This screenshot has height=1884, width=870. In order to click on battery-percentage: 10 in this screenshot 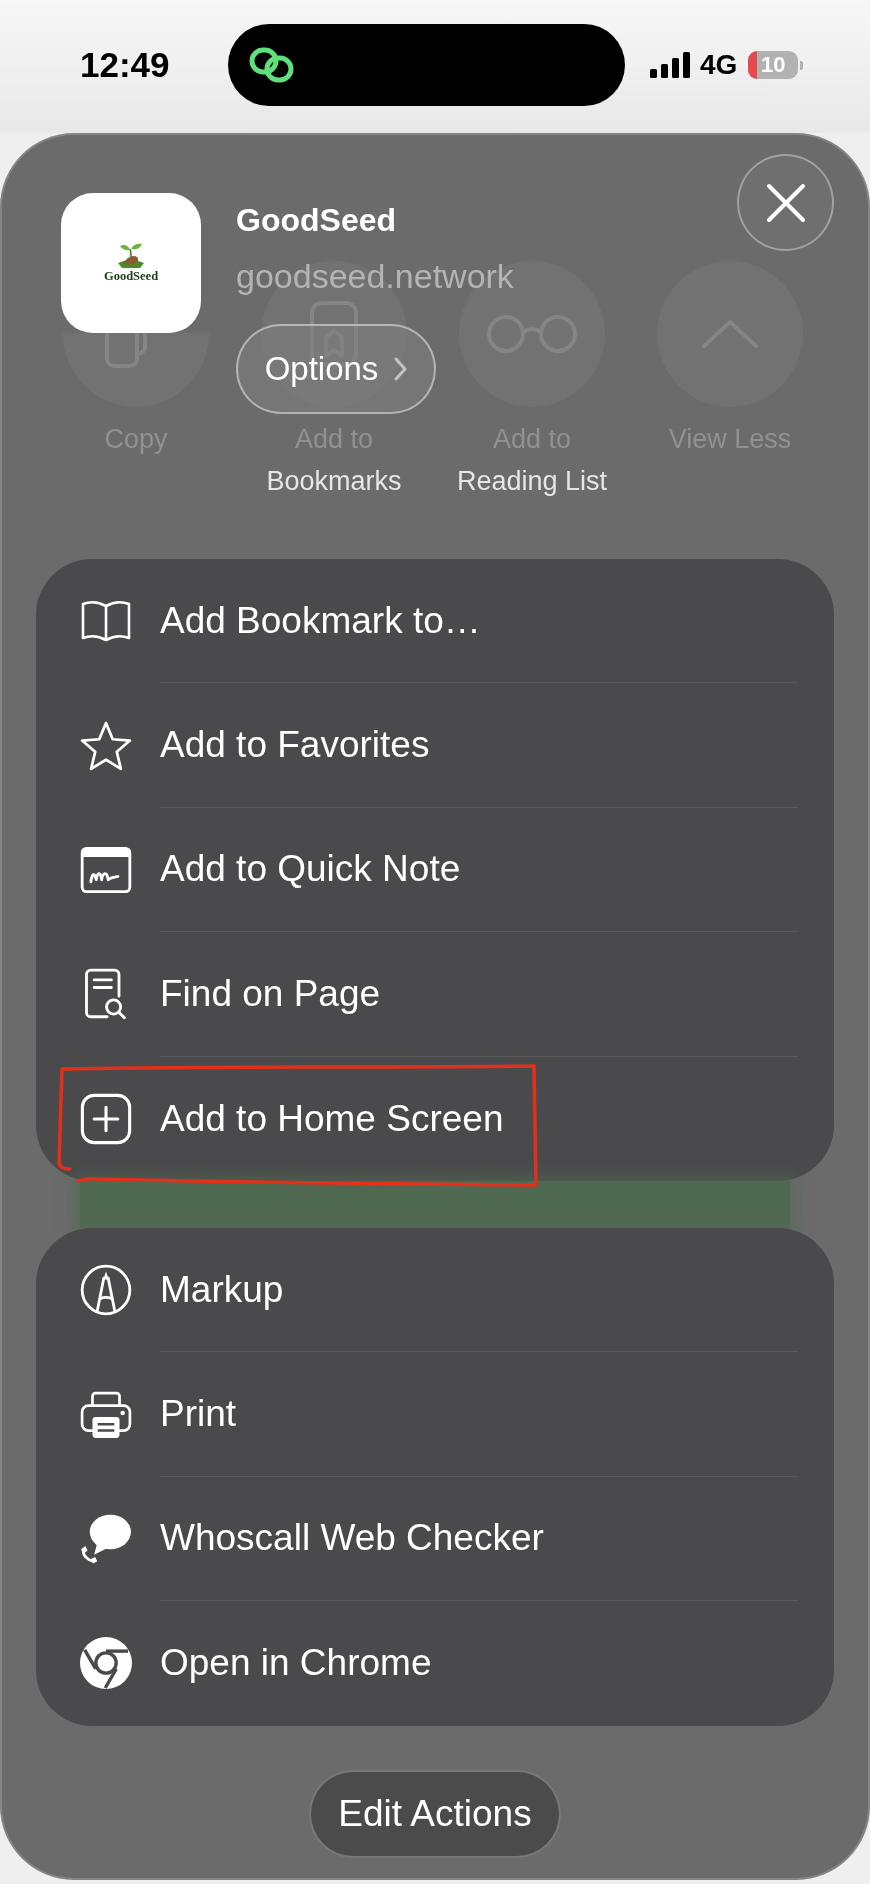, I will do `click(773, 65)`.